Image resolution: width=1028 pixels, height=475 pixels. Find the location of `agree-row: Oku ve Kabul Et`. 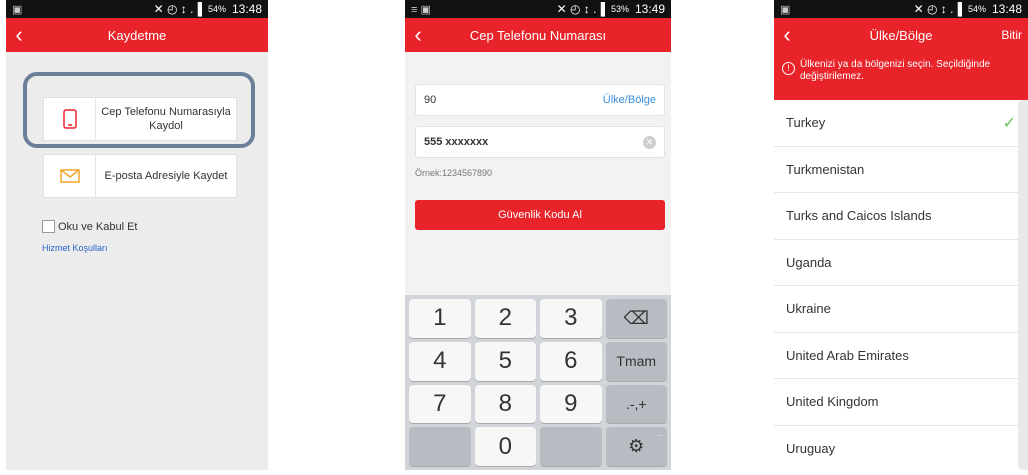

agree-row: Oku ve Kabul Et is located at coordinates (90, 226).